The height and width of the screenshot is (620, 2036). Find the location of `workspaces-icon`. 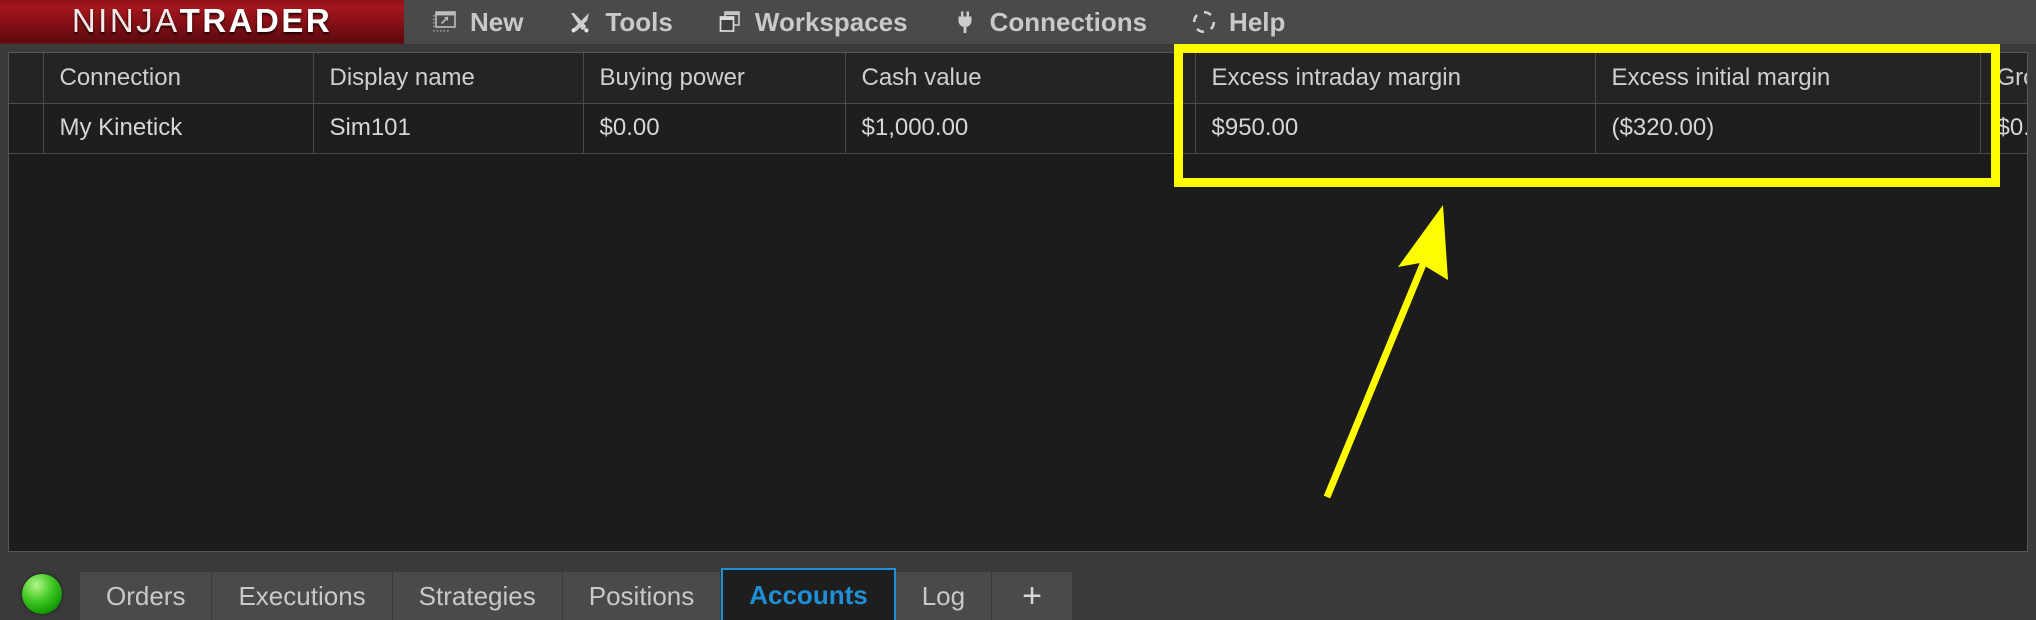

workspaces-icon is located at coordinates (729, 21).